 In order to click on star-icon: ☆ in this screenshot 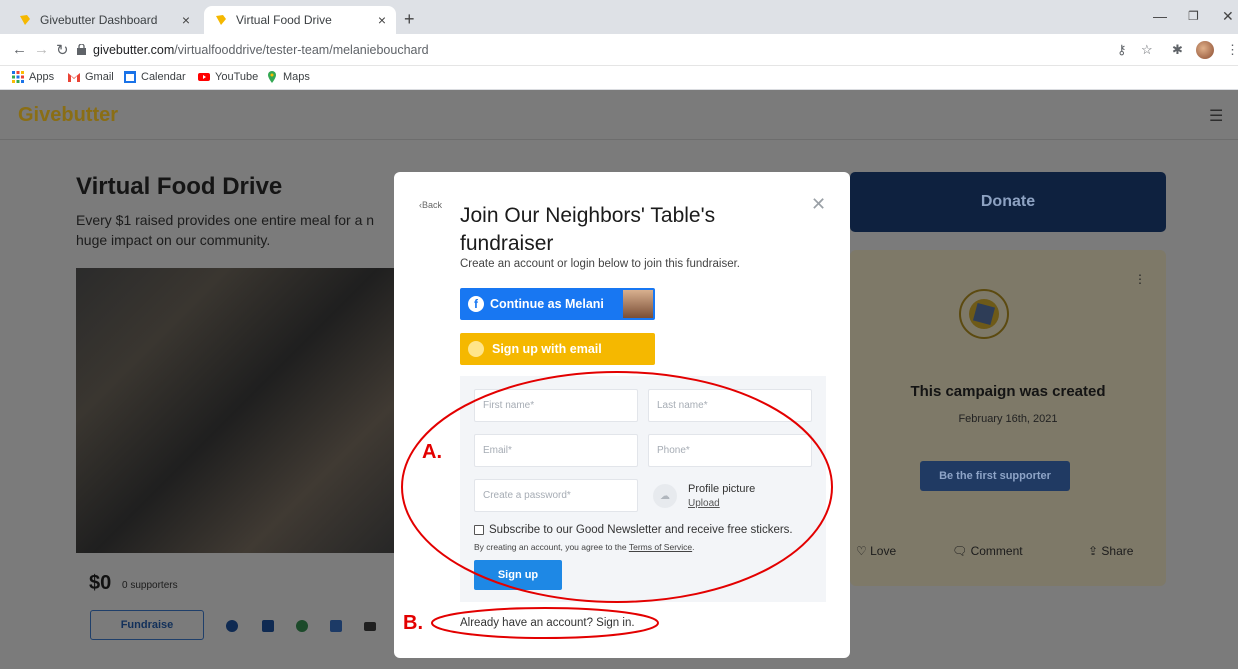, I will do `click(1147, 50)`.